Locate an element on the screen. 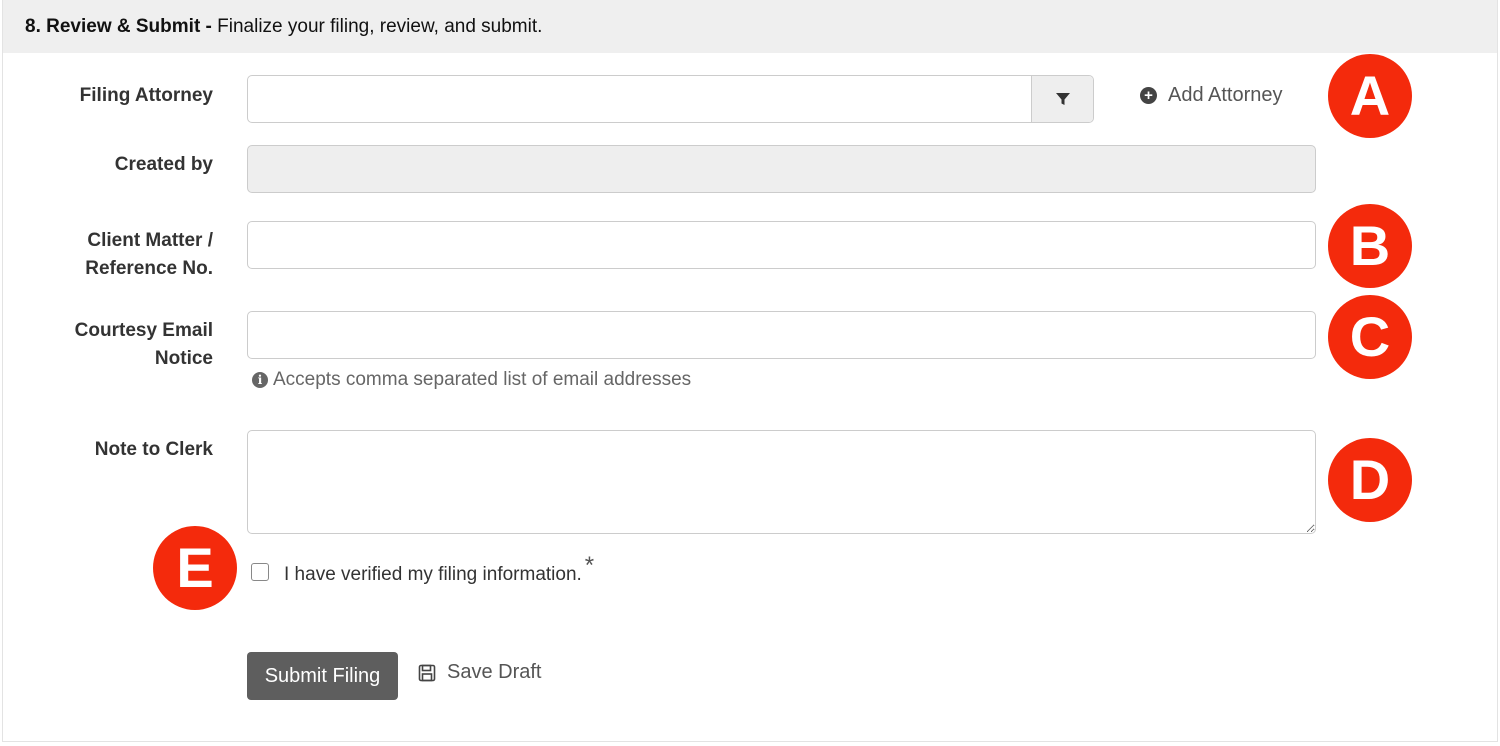 Image resolution: width=1500 pixels, height=746 pixels. submit-filing-button: Submit Filing is located at coordinates (322, 676).